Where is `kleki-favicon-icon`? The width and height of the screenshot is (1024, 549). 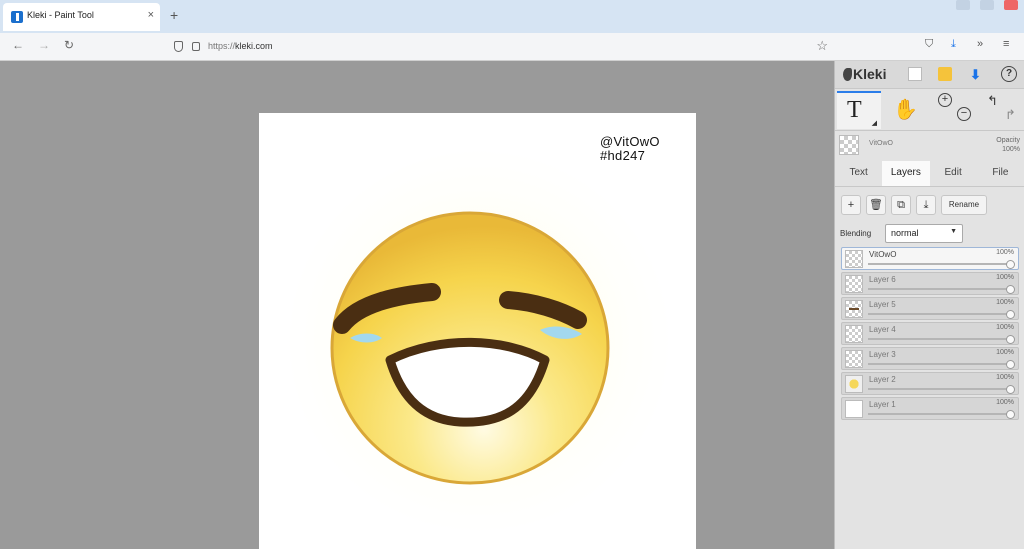
kleki-favicon-icon is located at coordinates (17, 17).